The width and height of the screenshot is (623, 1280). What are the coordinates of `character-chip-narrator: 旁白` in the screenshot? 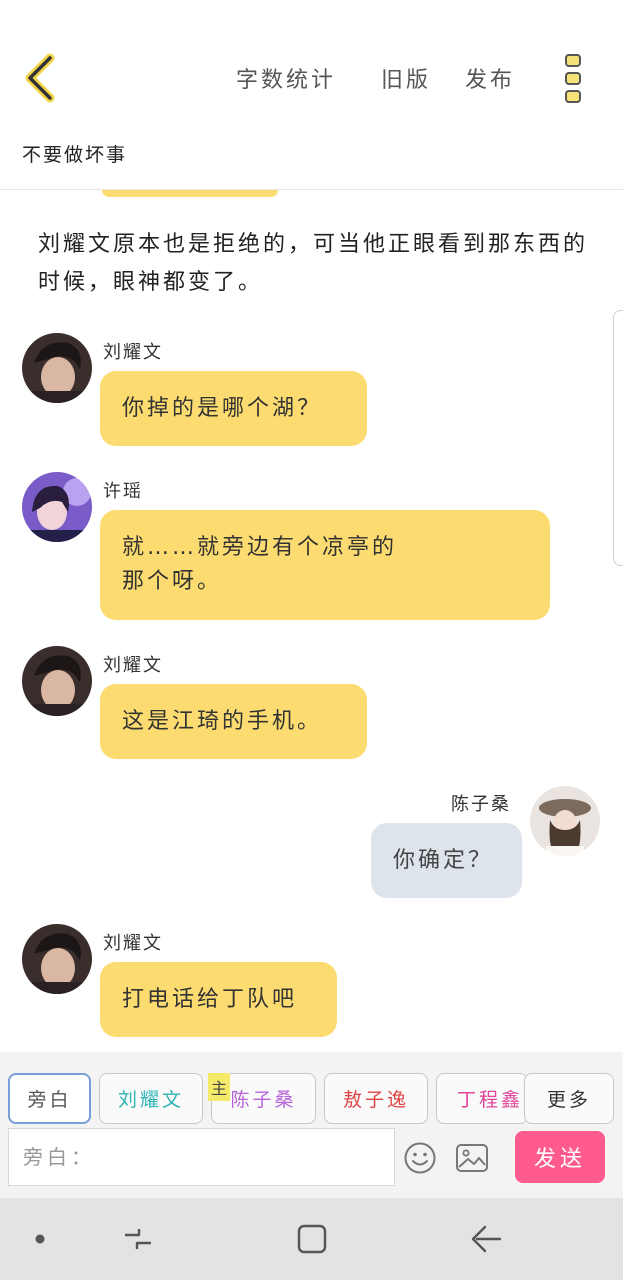 It's located at (49, 1098).